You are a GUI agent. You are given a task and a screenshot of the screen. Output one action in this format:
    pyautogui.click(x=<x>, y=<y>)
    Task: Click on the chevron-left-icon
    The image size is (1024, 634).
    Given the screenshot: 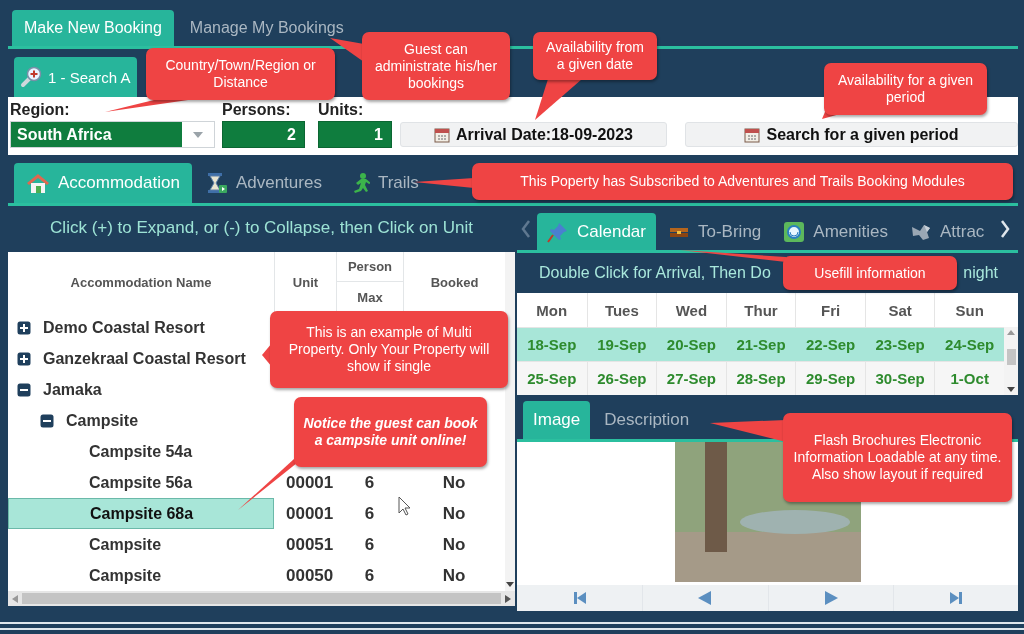 What is the action you would take?
    pyautogui.click(x=526, y=229)
    